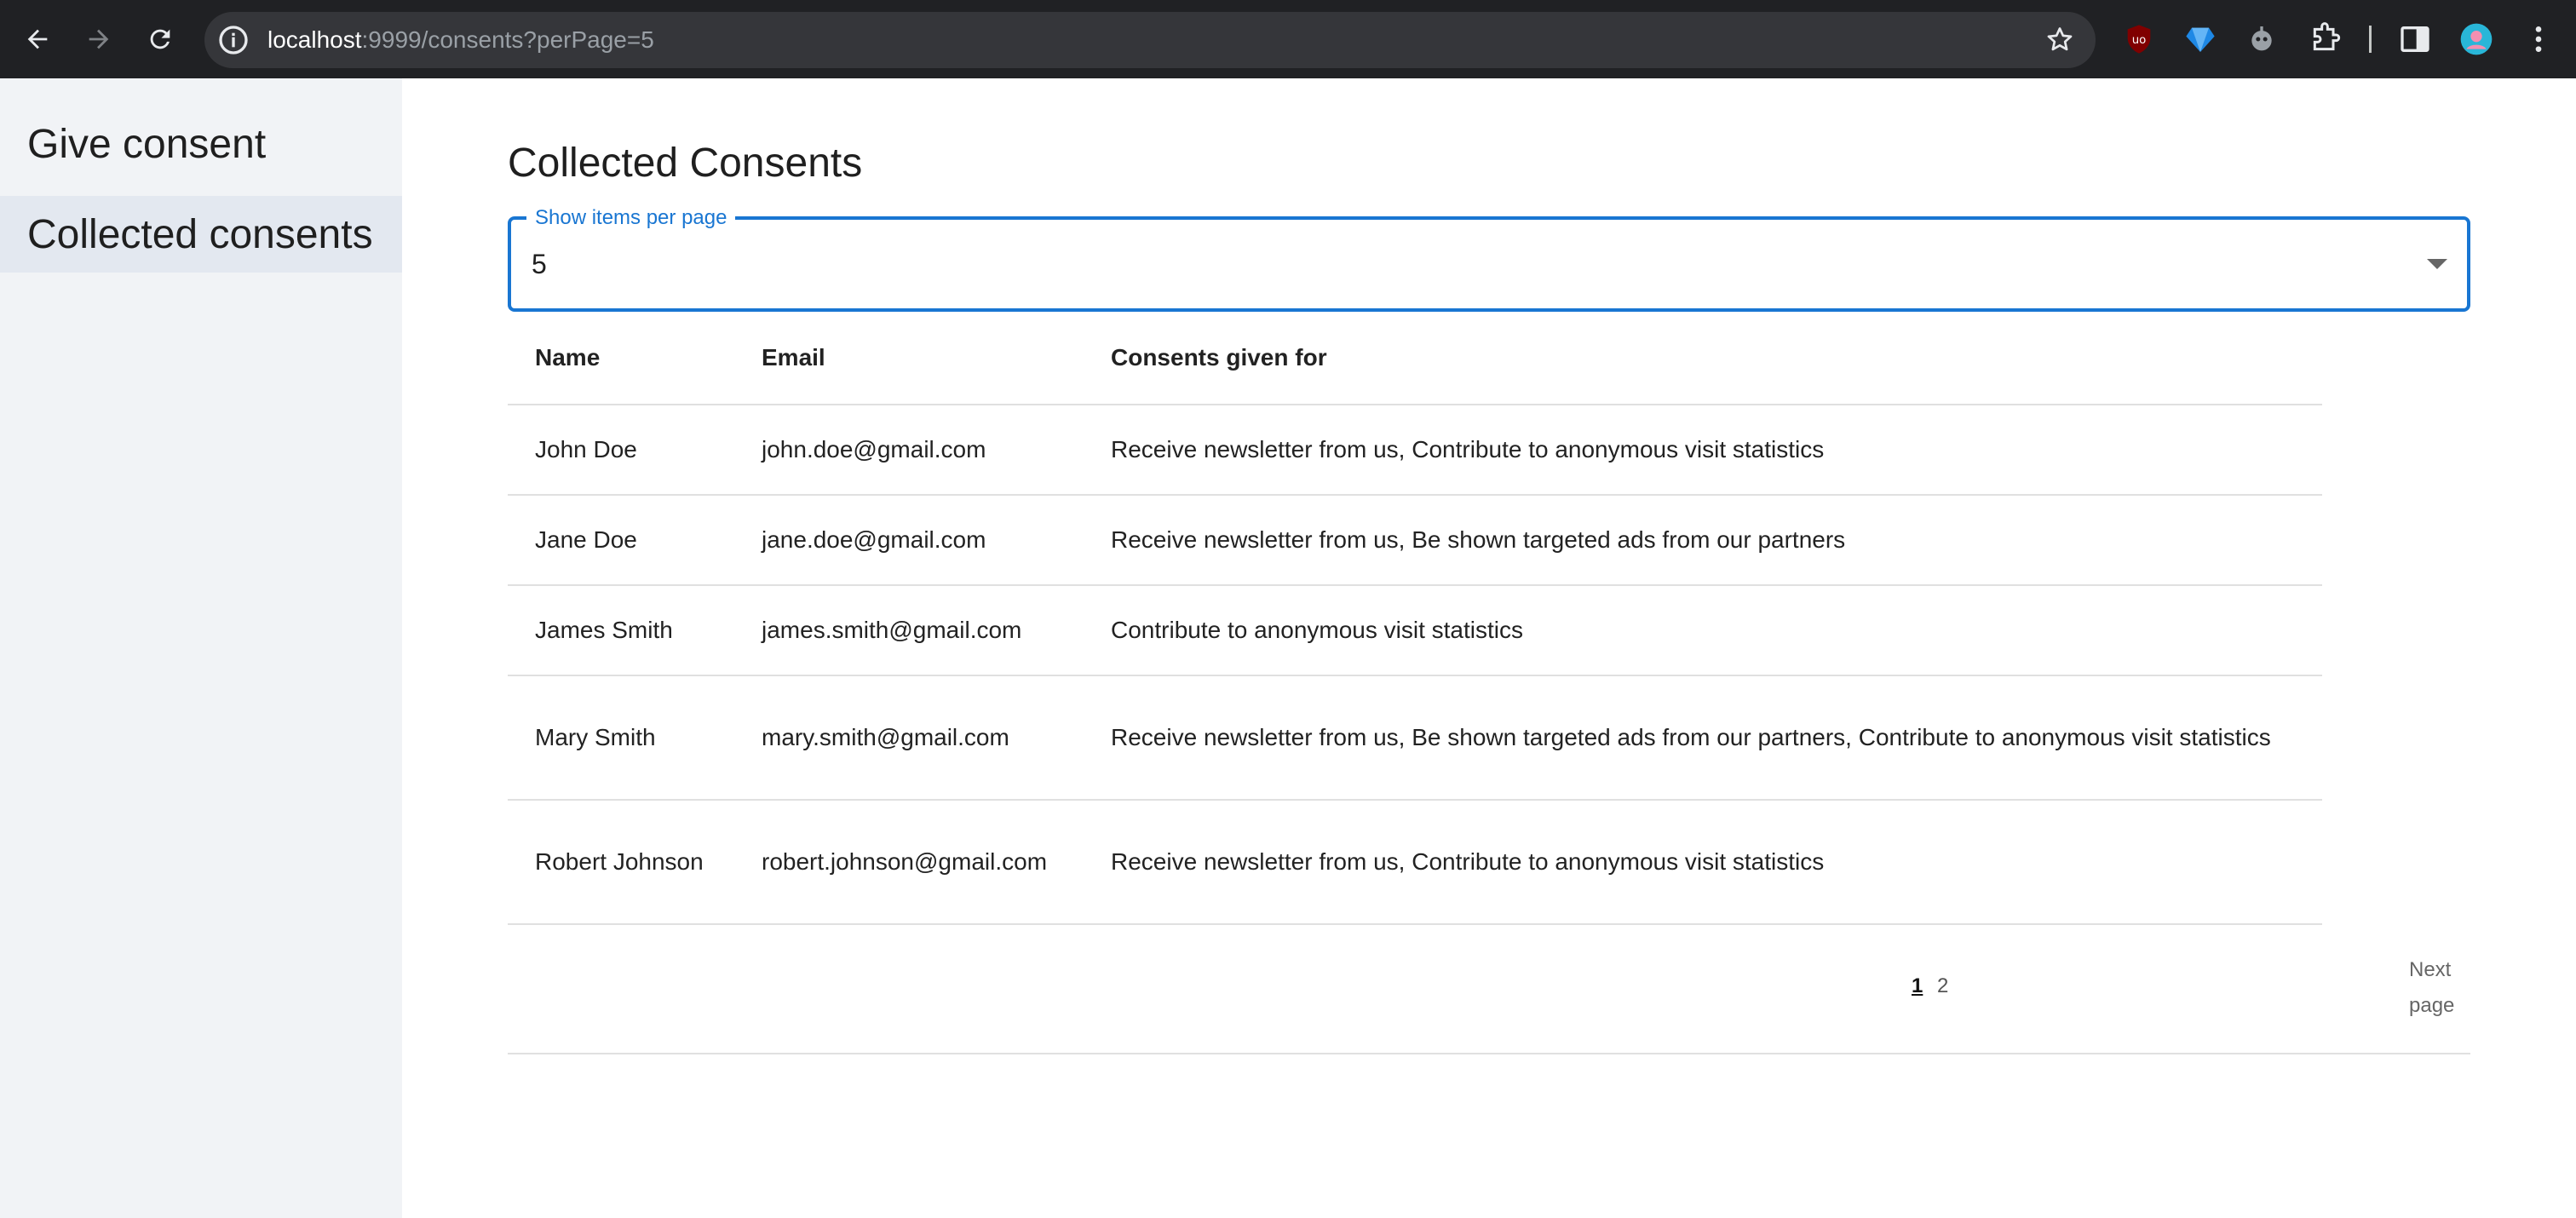 The width and height of the screenshot is (2576, 1218). I want to click on url-path: :9999/consents?perPage=5, so click(508, 39).